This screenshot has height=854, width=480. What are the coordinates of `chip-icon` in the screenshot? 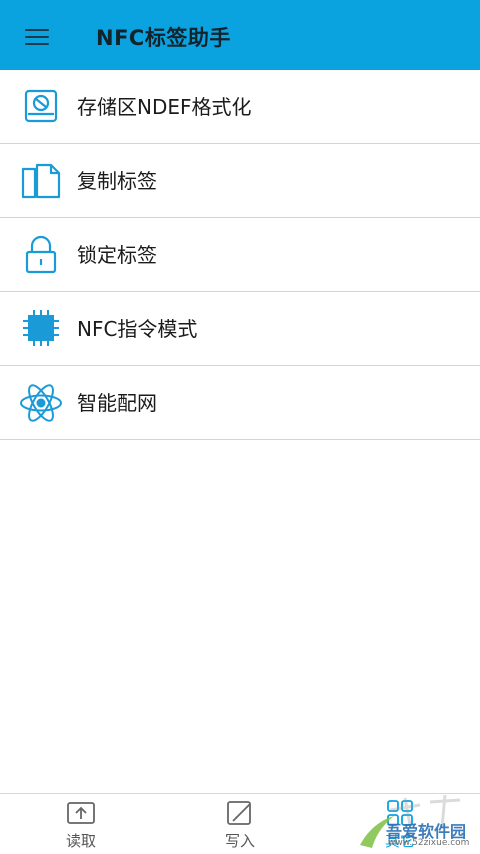 It's located at (41, 329).